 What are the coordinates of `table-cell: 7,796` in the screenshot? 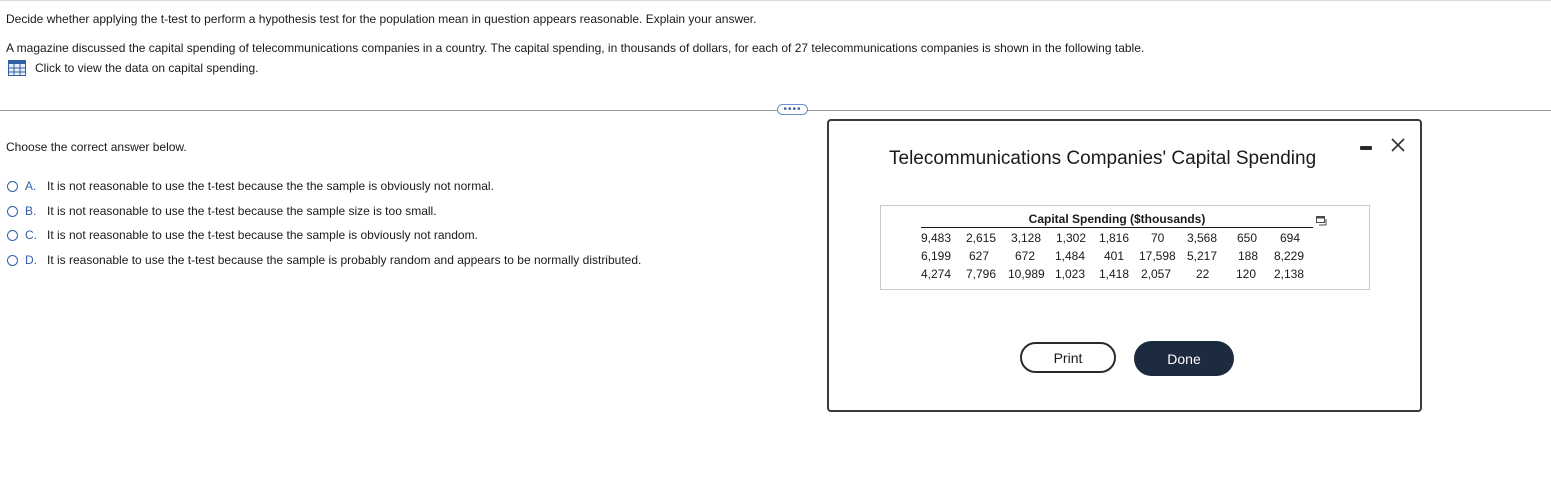 It's located at (981, 274).